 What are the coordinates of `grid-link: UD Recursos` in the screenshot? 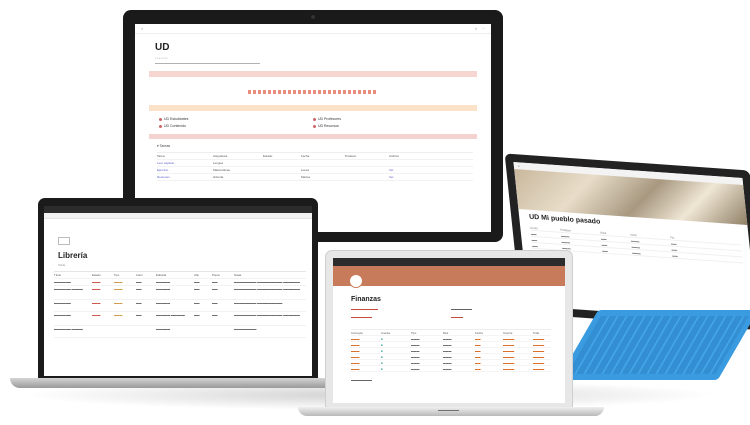 It's located at (390, 126).